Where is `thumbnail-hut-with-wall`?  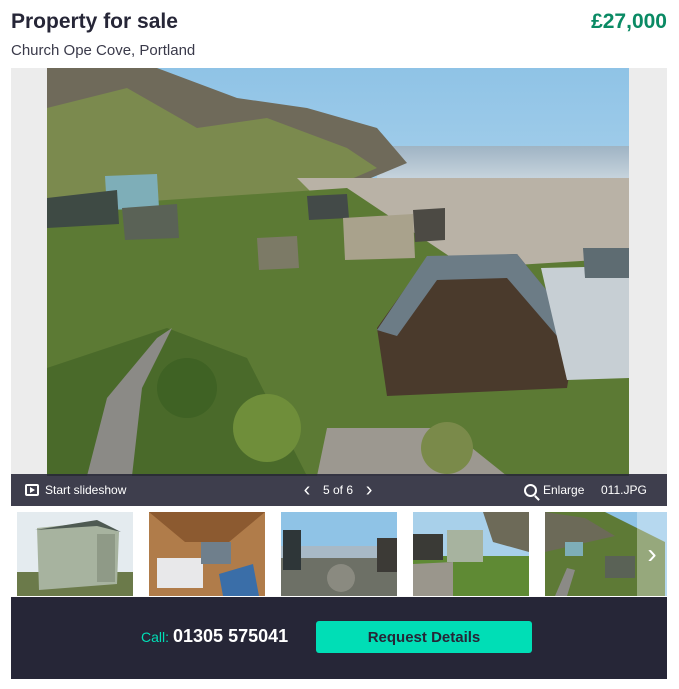
thumbnail-hut-with-wall is located at coordinates (471, 554).